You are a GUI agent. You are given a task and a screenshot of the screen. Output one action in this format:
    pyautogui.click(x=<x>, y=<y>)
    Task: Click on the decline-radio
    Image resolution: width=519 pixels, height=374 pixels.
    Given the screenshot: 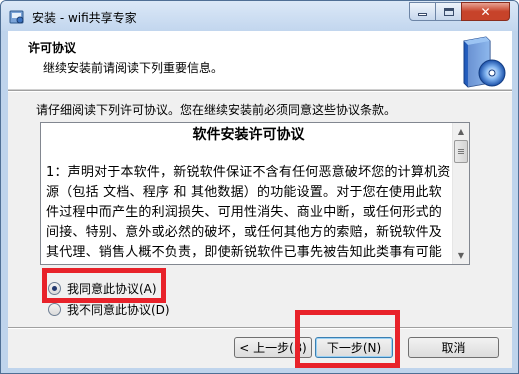 What is the action you would take?
    pyautogui.click(x=54, y=309)
    